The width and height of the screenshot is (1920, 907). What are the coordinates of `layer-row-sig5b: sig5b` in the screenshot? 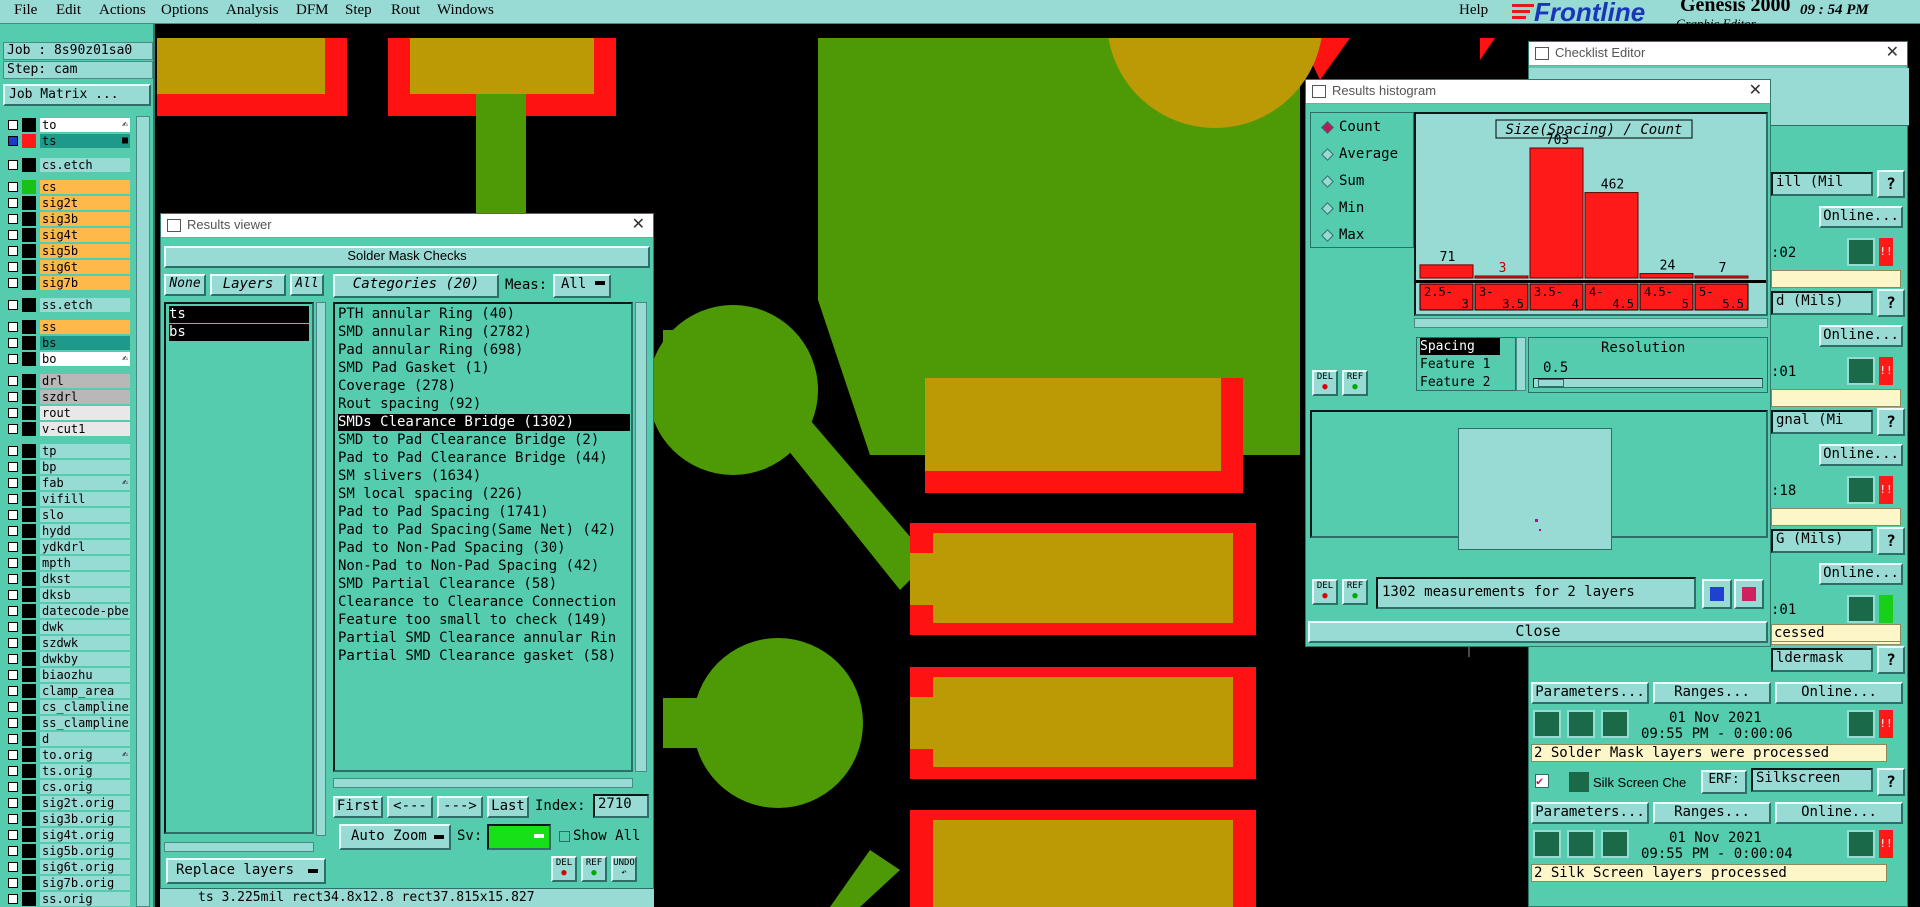 It's located at (69, 251).